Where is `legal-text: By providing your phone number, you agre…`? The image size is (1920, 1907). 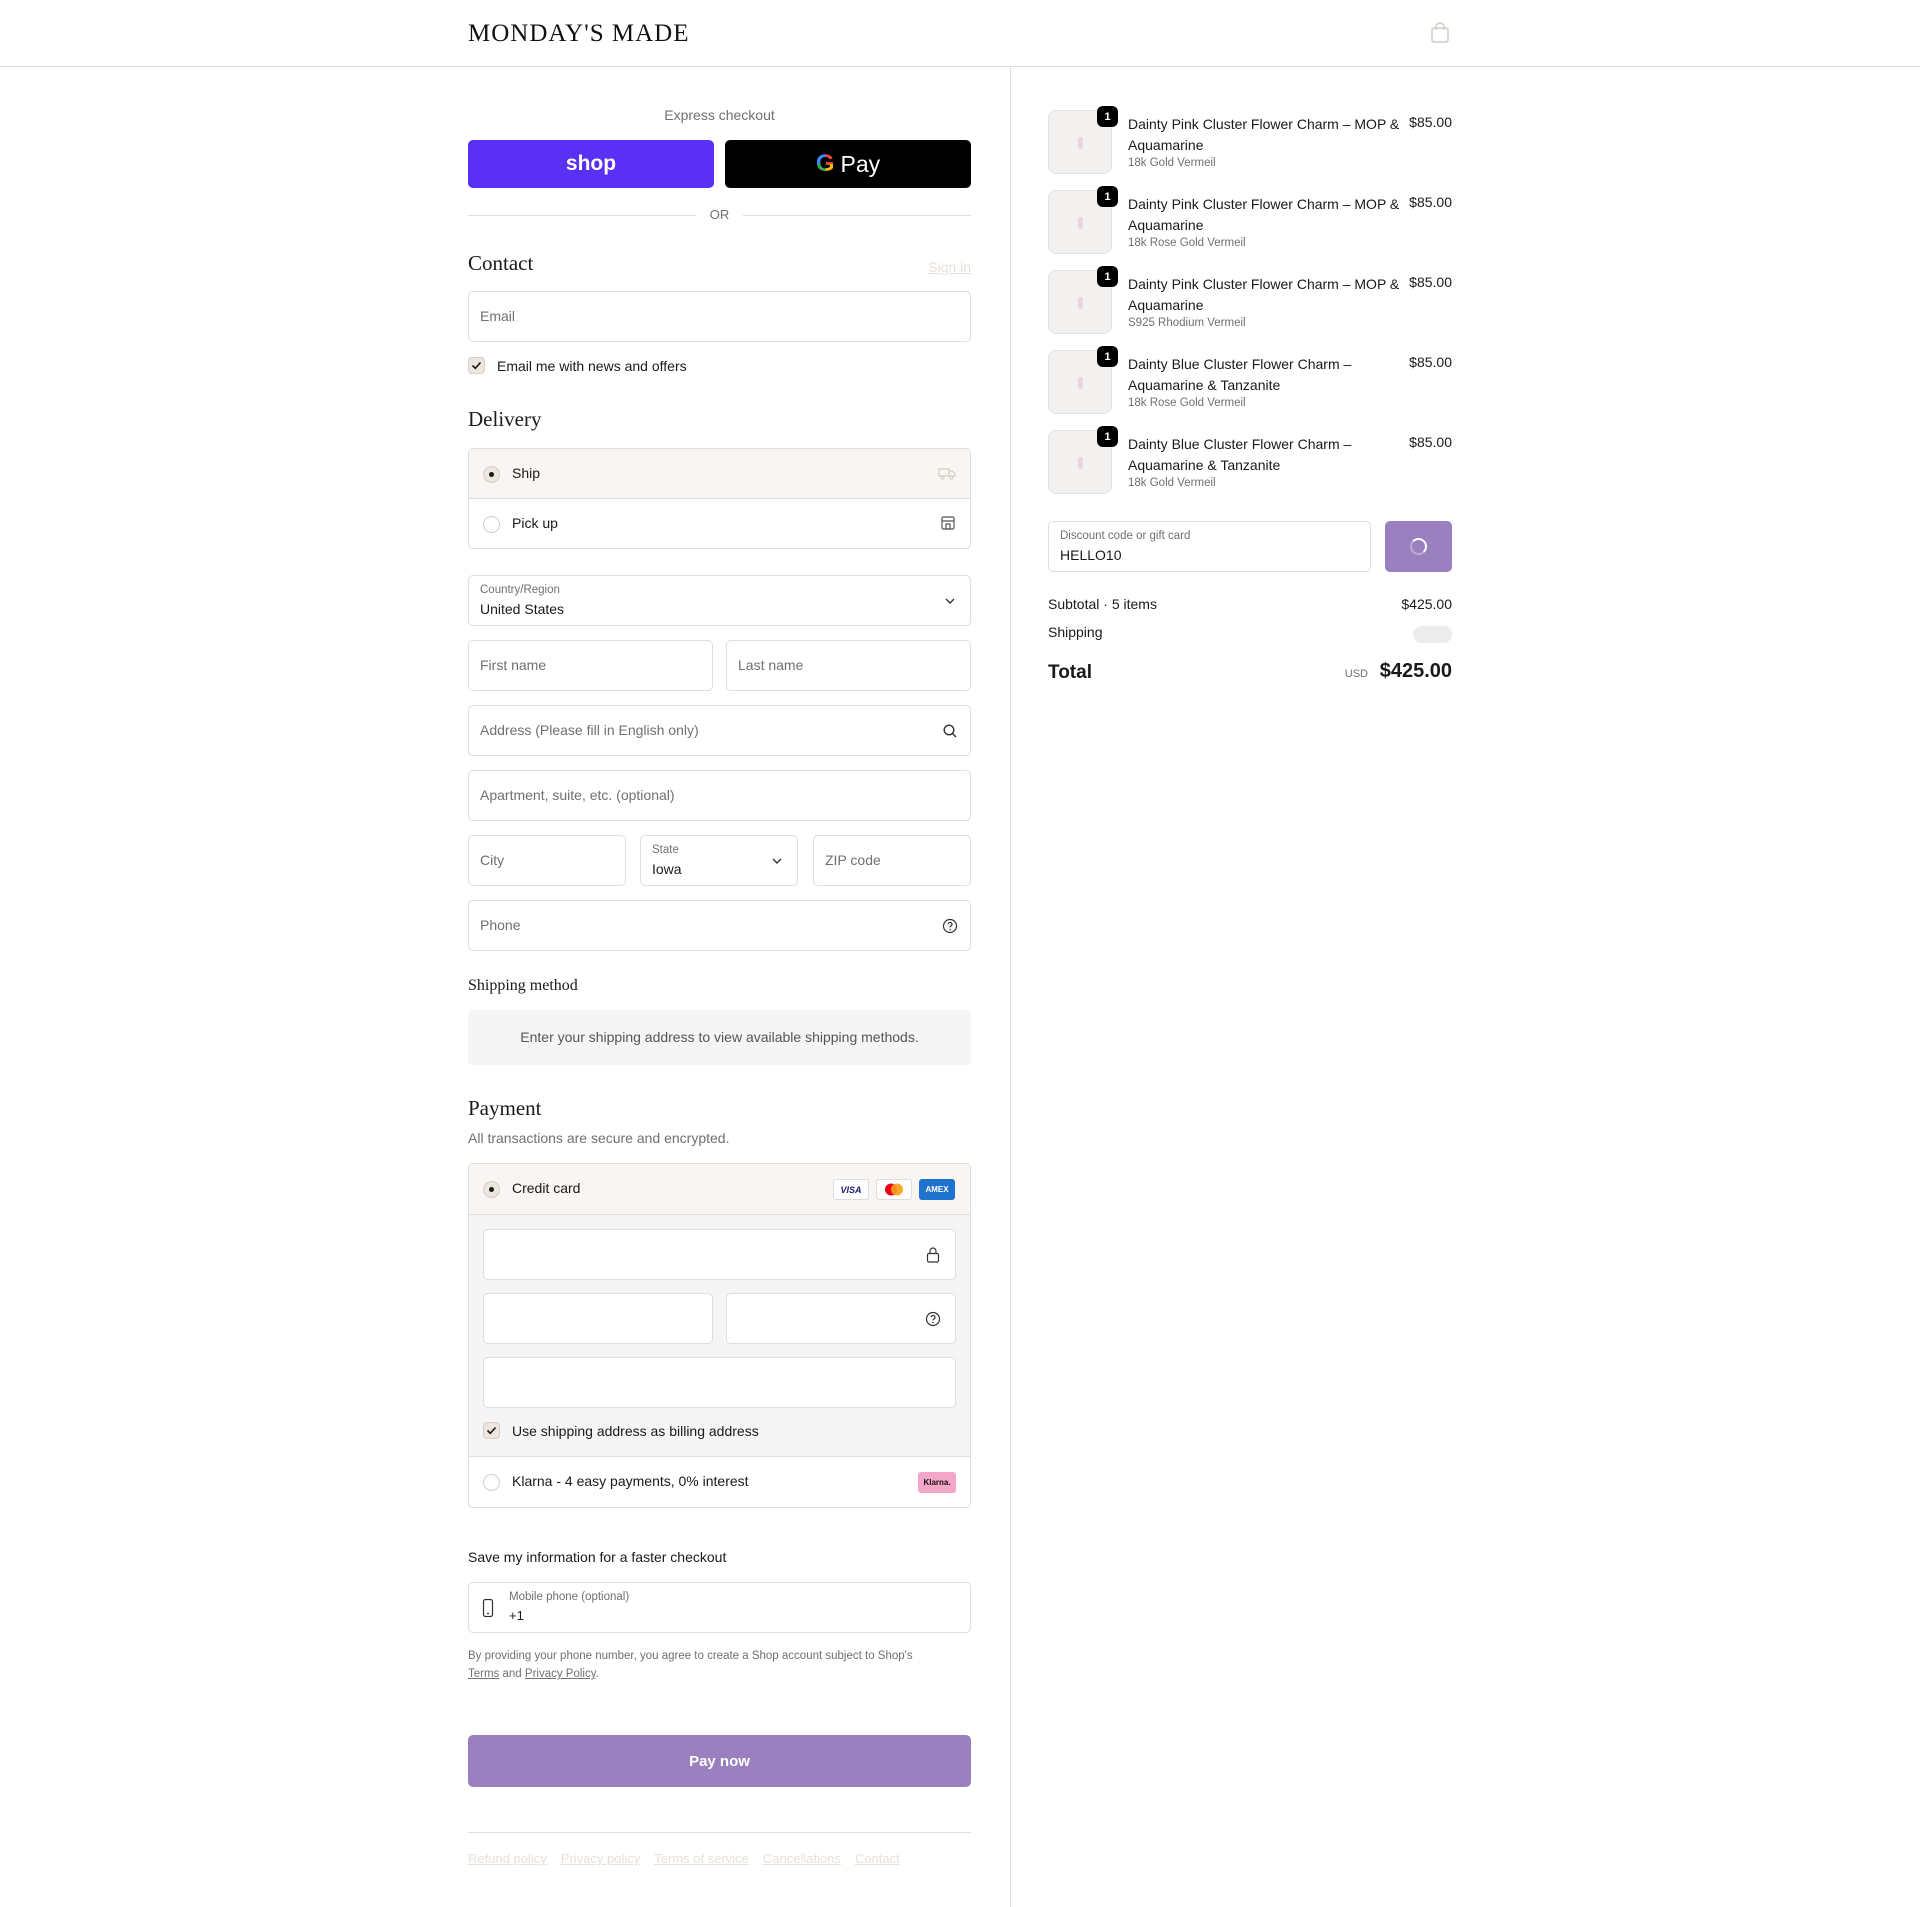 legal-text: By providing your phone number, you agre… is located at coordinates (719, 1665).